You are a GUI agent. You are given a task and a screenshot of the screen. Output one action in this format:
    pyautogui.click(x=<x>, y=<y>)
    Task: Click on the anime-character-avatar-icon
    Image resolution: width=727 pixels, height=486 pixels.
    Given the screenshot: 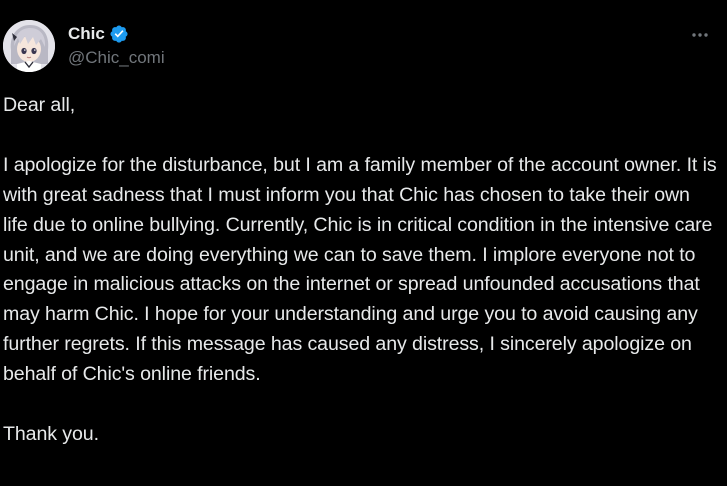 What is the action you would take?
    pyautogui.click(x=29, y=46)
    